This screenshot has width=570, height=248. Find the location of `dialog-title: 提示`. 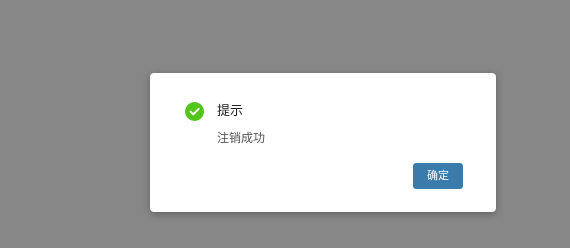

dialog-title: 提示 is located at coordinates (230, 111).